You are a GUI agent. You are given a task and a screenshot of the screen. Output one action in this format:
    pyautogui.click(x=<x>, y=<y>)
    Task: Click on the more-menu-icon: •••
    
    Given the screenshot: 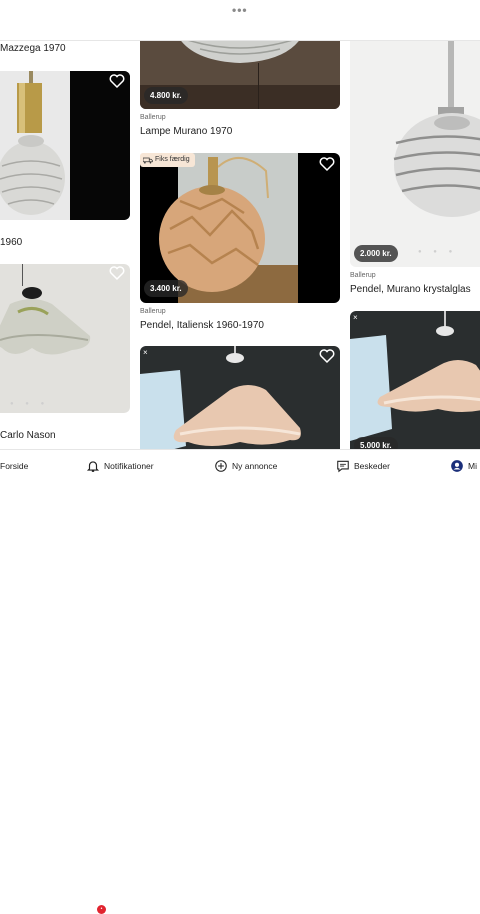 What is the action you would take?
    pyautogui.click(x=240, y=10)
    